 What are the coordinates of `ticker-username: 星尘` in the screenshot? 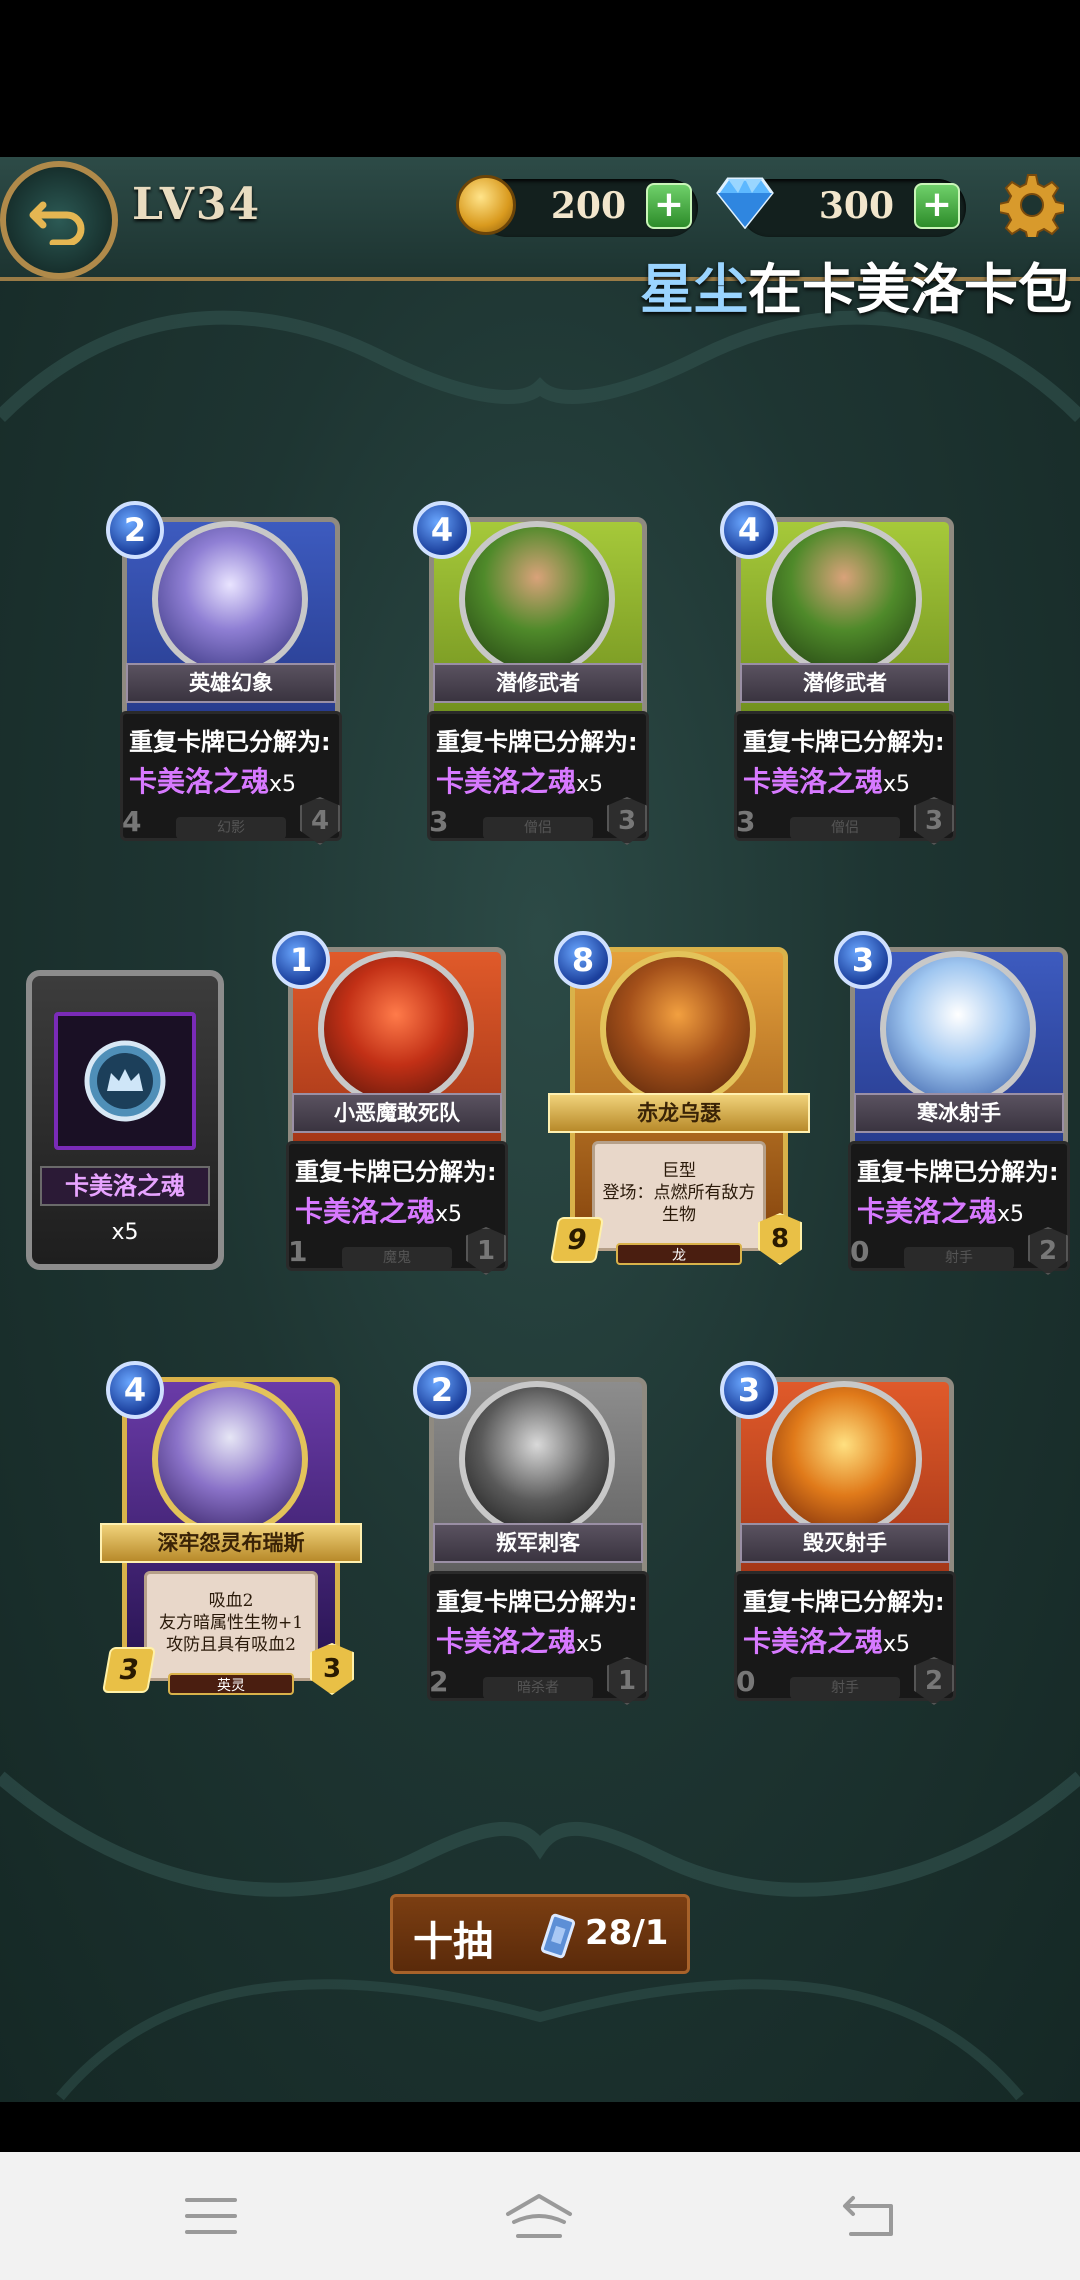 It's located at (694, 289).